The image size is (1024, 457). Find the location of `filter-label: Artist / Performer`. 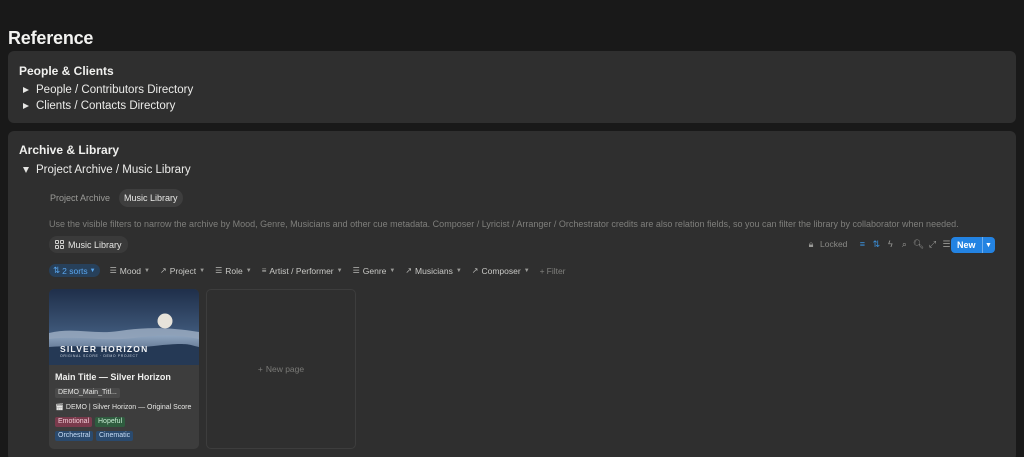

filter-label: Artist / Performer is located at coordinates (301, 270).